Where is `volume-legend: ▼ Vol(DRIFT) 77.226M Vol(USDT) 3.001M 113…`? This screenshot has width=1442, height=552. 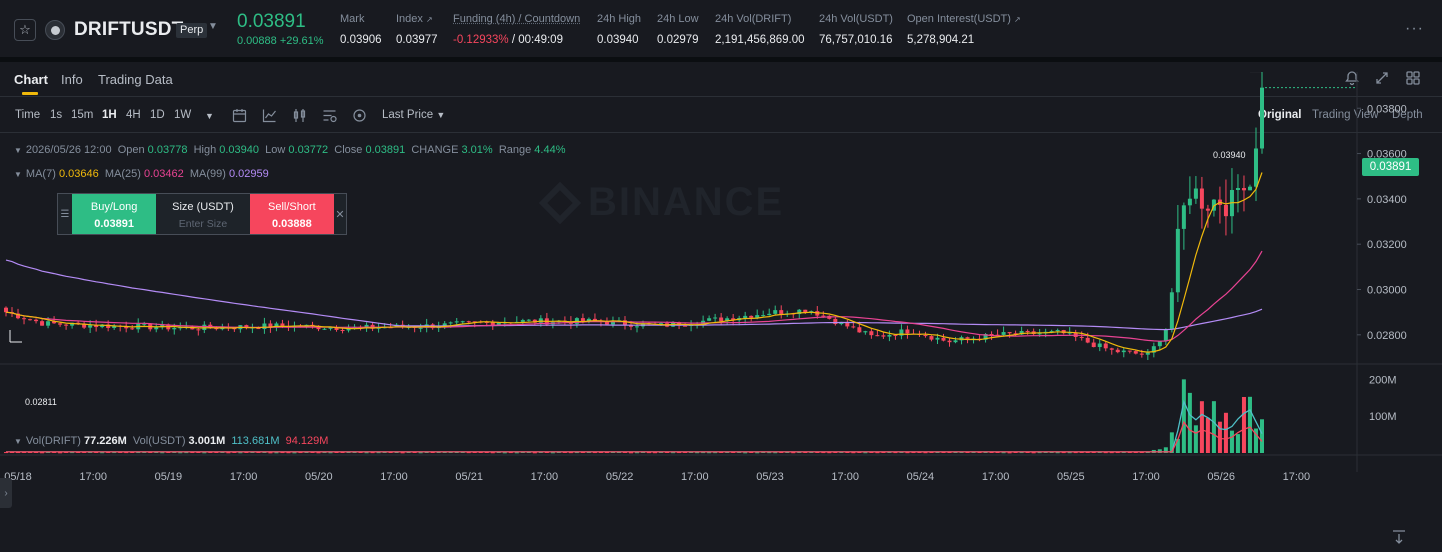 volume-legend: ▼ Vol(DRIFT) 77.226M Vol(USDT) 3.001M 113… is located at coordinates (171, 441).